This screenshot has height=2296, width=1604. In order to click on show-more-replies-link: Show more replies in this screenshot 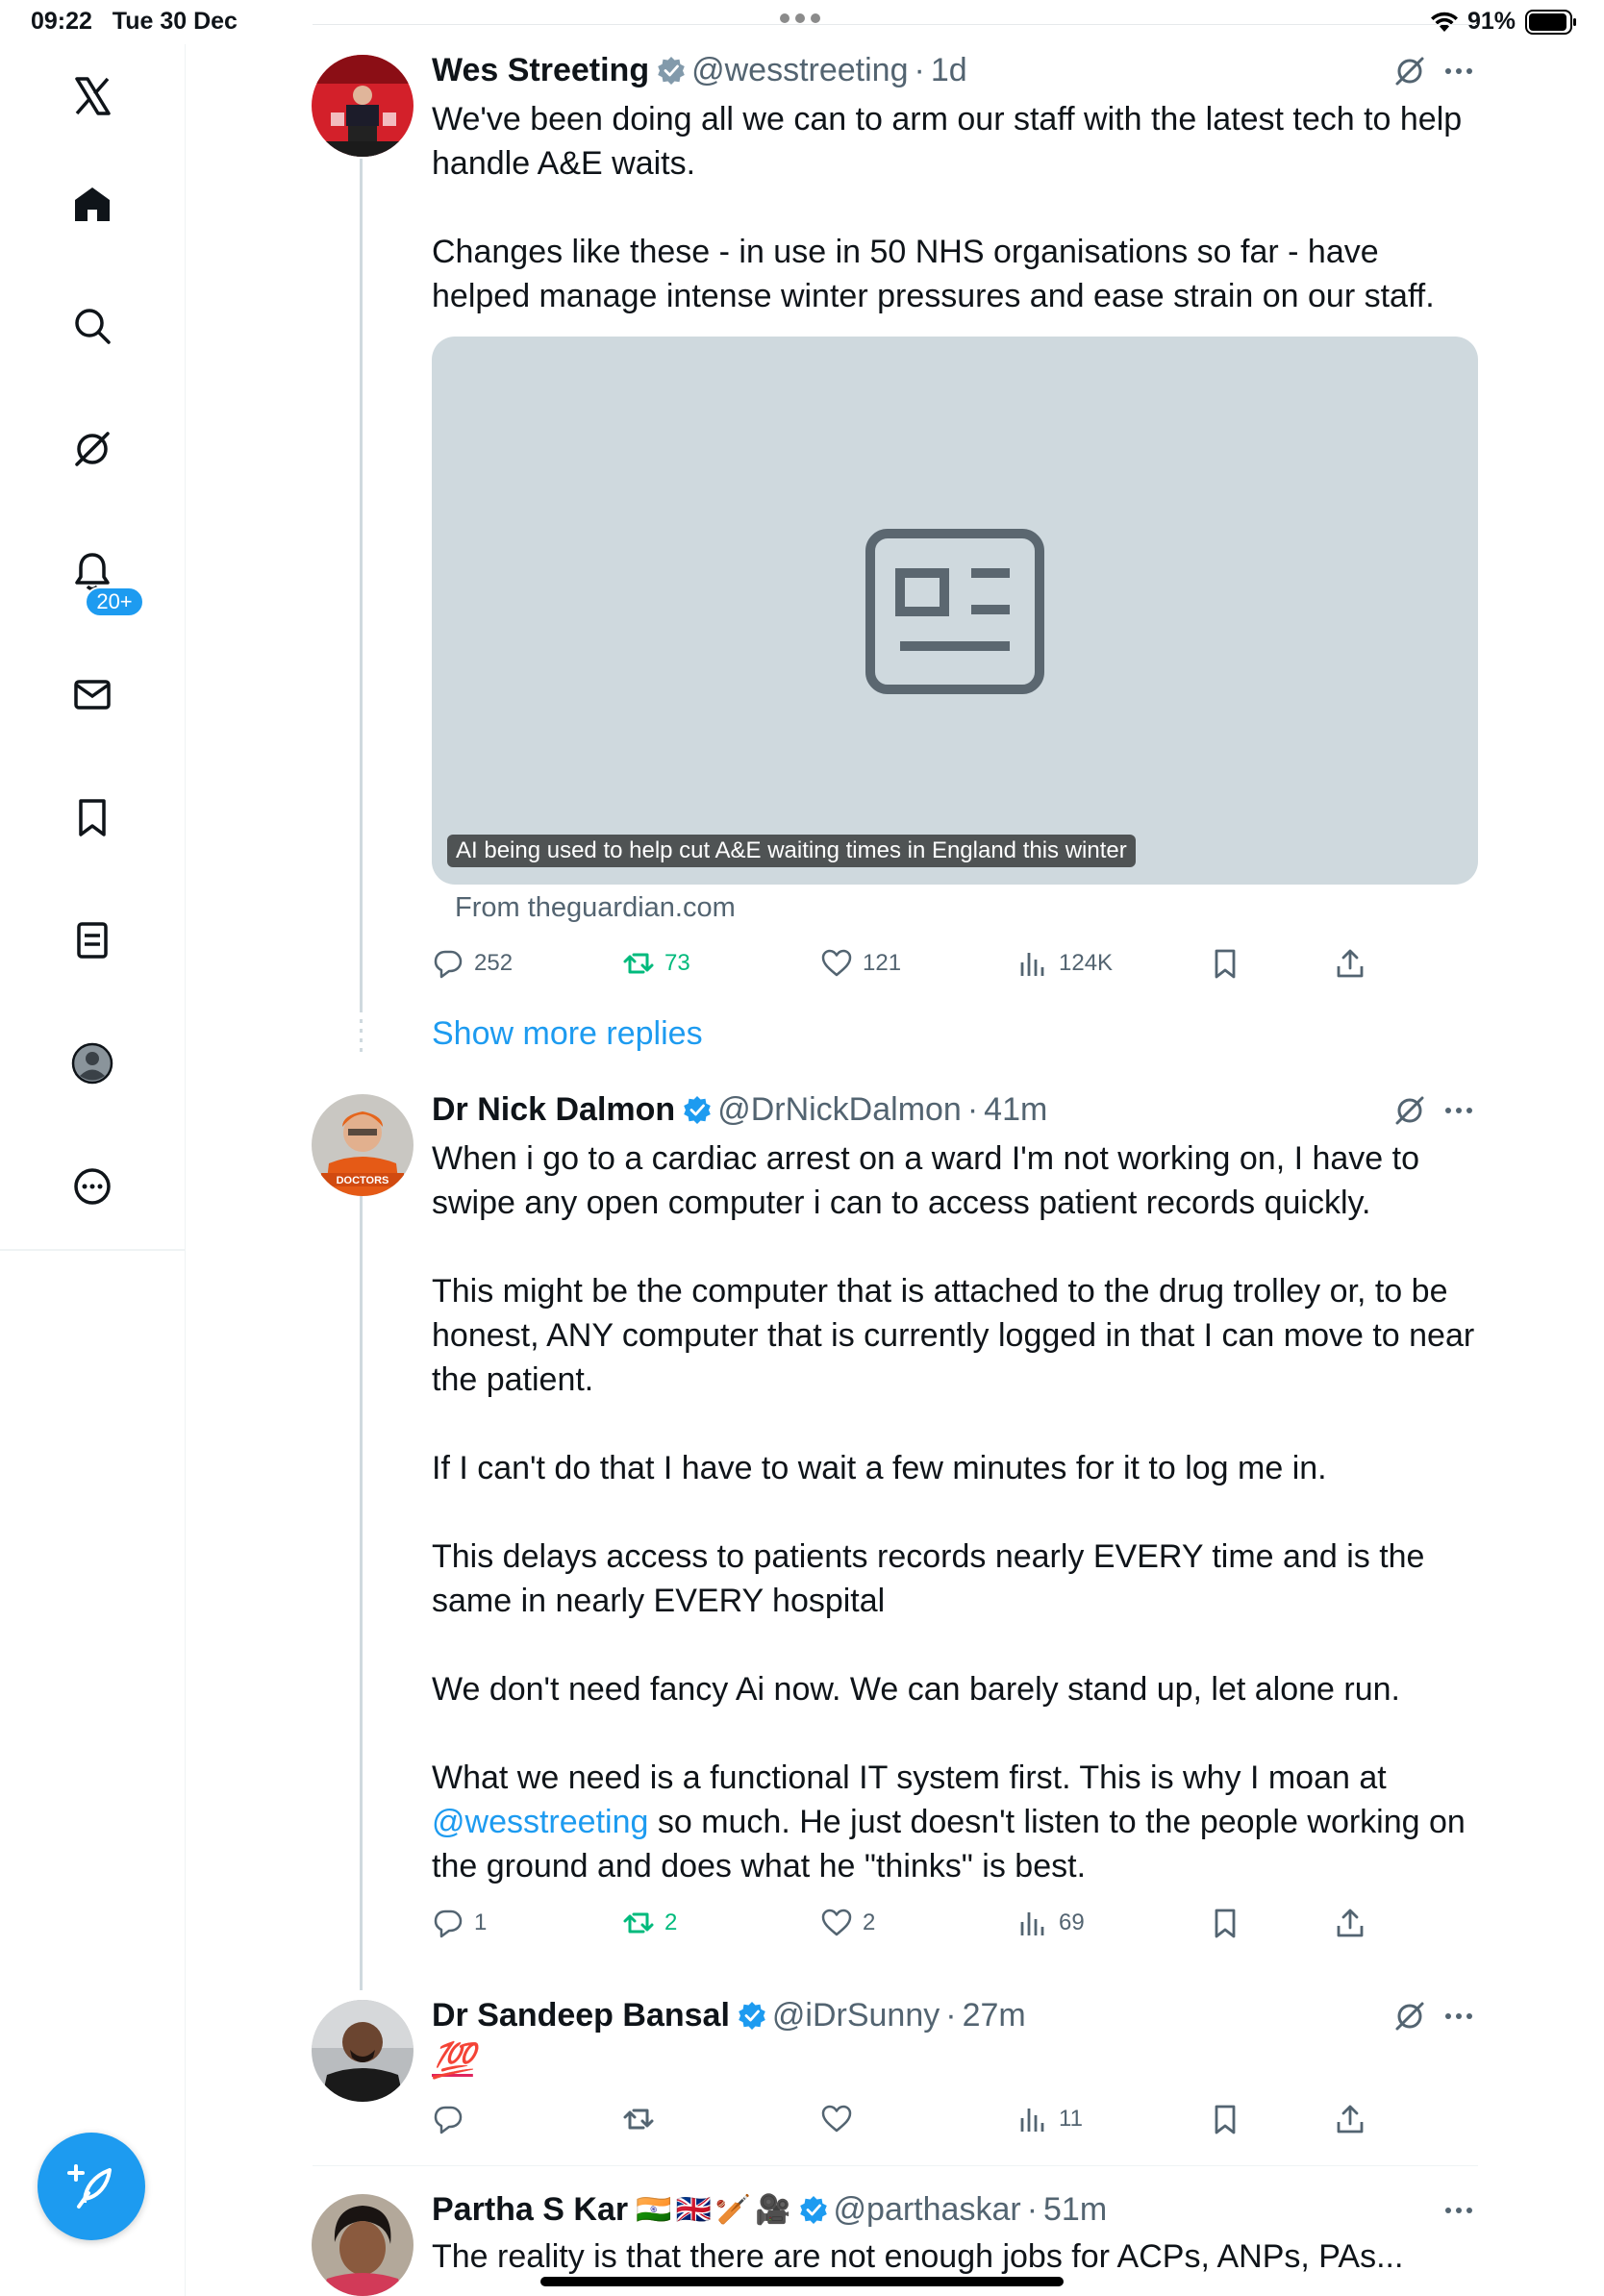, I will do `click(567, 1034)`.